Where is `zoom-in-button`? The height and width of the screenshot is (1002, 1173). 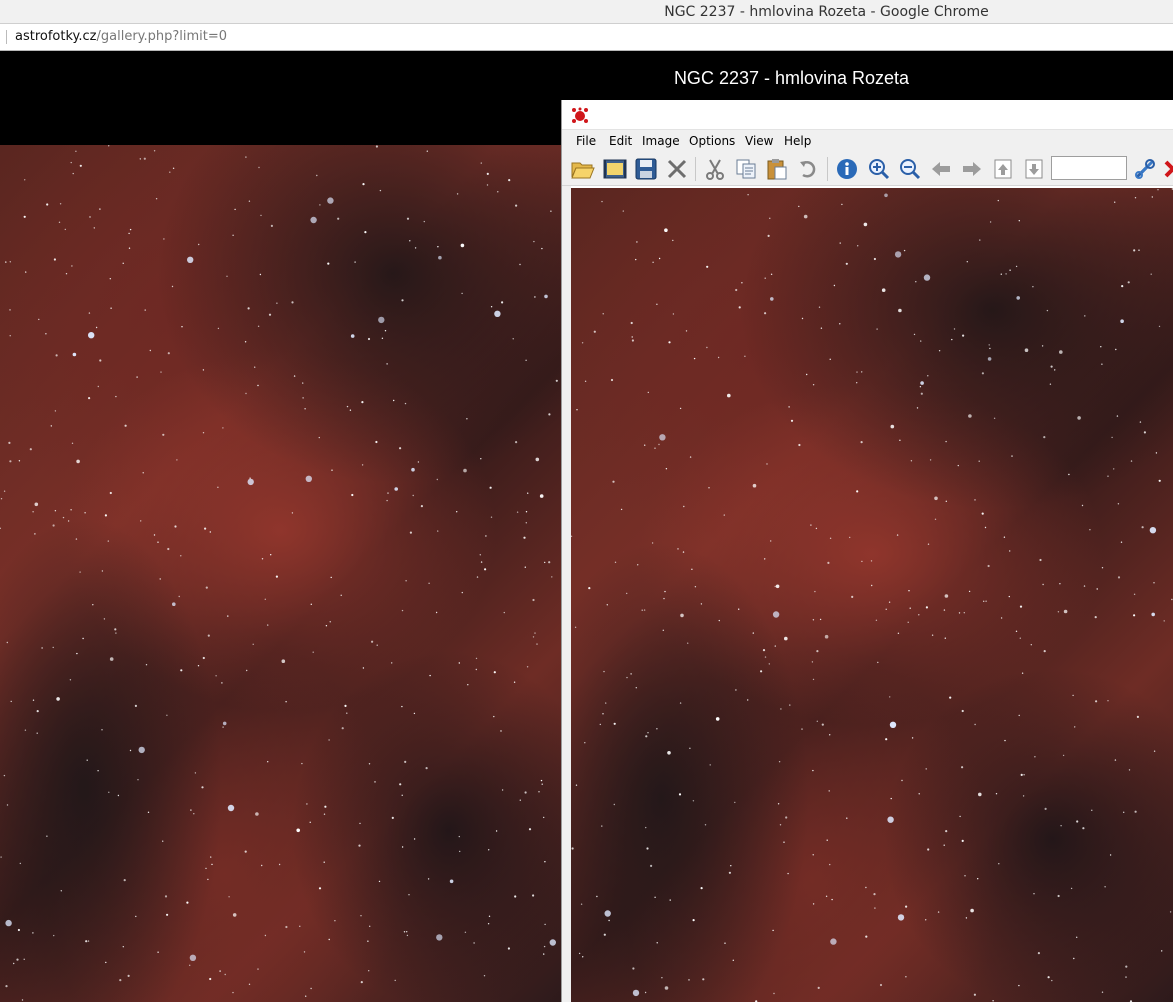
zoom-in-button is located at coordinates (879, 169).